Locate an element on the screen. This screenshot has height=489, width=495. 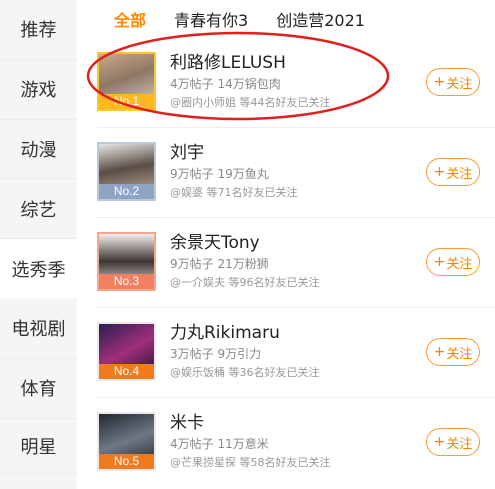
tab-all: 全部 is located at coordinates (130, 19).